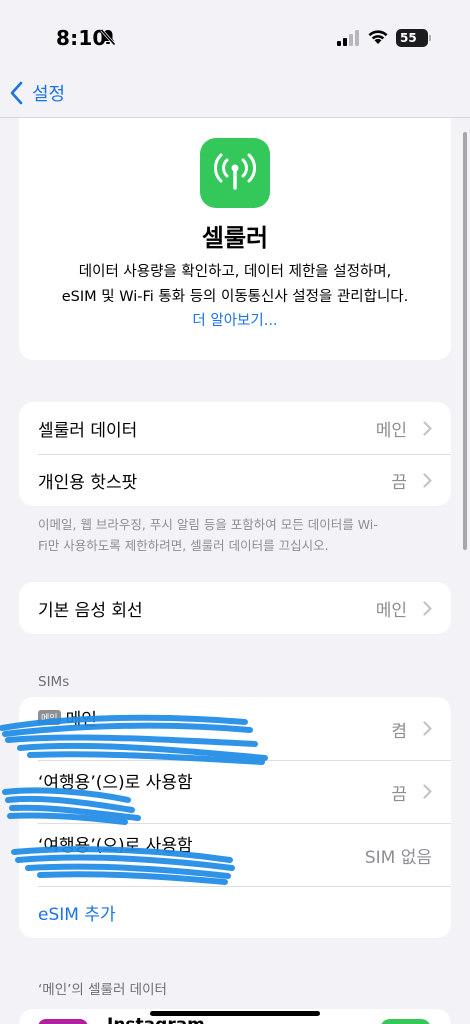 The width and height of the screenshot is (470, 1024). Describe the element at coordinates (183, 545) in the screenshot. I see `footnote-line: Fi만 사용하도록 제한하려면, 셀룰러 데이터를 끄십시오.` at that location.